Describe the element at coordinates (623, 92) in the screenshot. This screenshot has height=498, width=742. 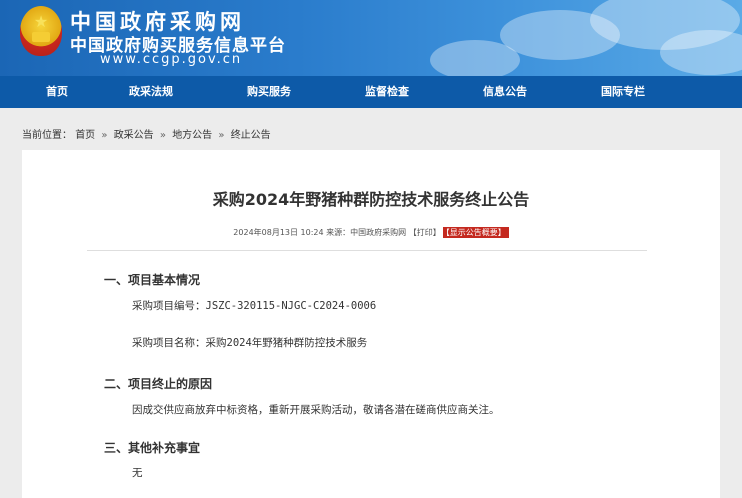
I see `nav-item-international: 国际专栏` at that location.